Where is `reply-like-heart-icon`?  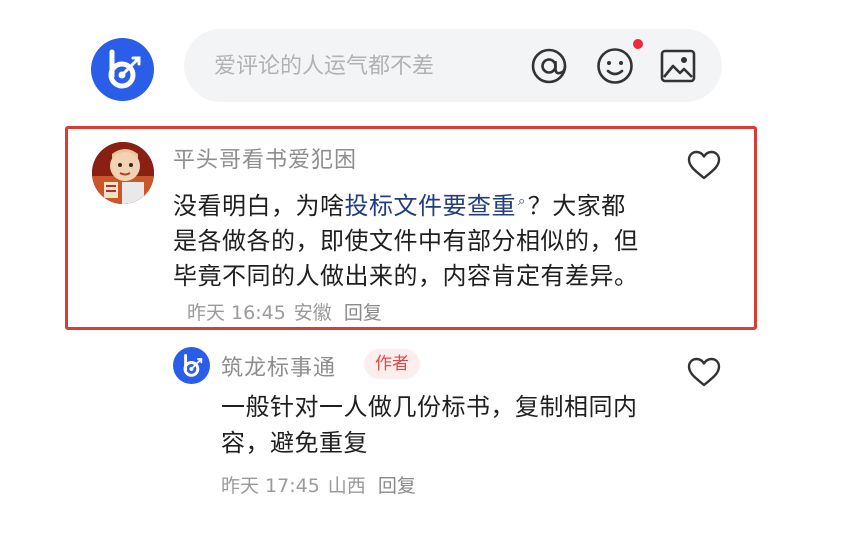 reply-like-heart-icon is located at coordinates (704, 372).